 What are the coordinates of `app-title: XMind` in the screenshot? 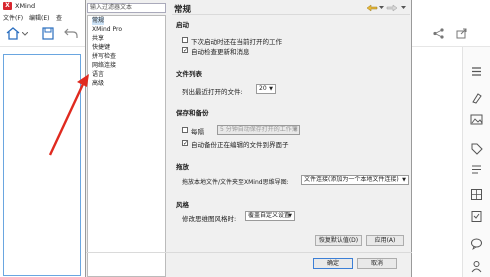 It's located at (25, 6).